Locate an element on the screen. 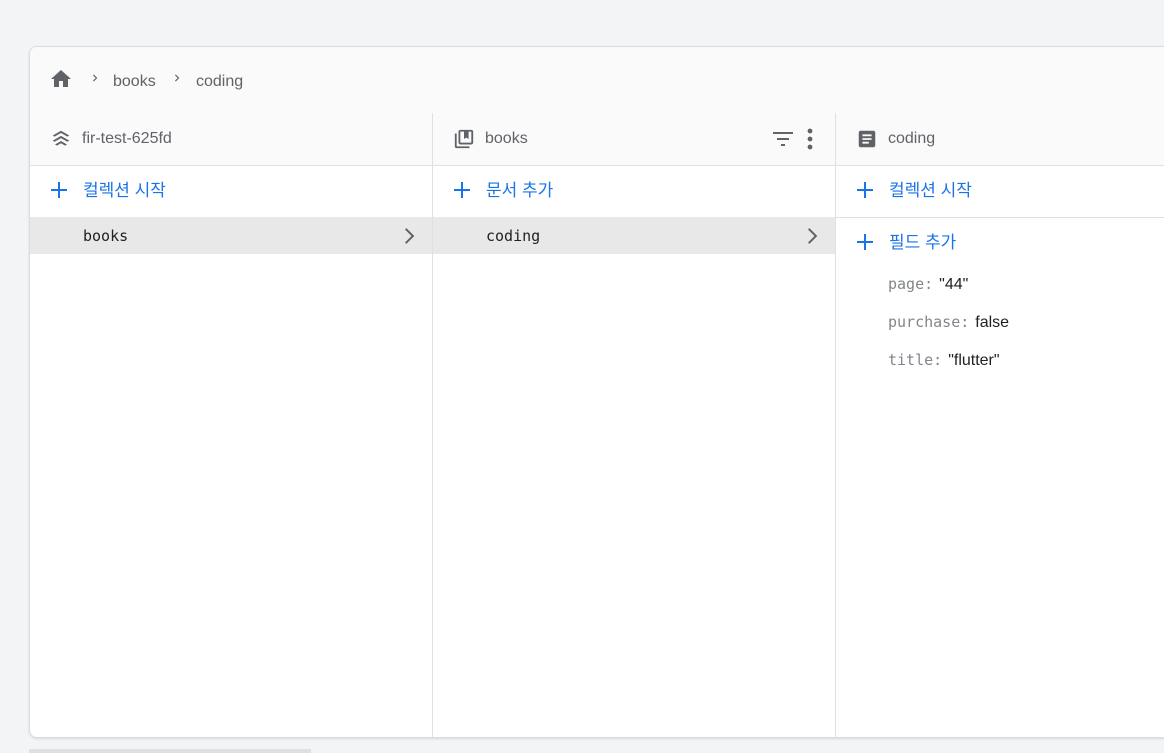 The height and width of the screenshot is (753, 1164). home-icon is located at coordinates (61, 79).